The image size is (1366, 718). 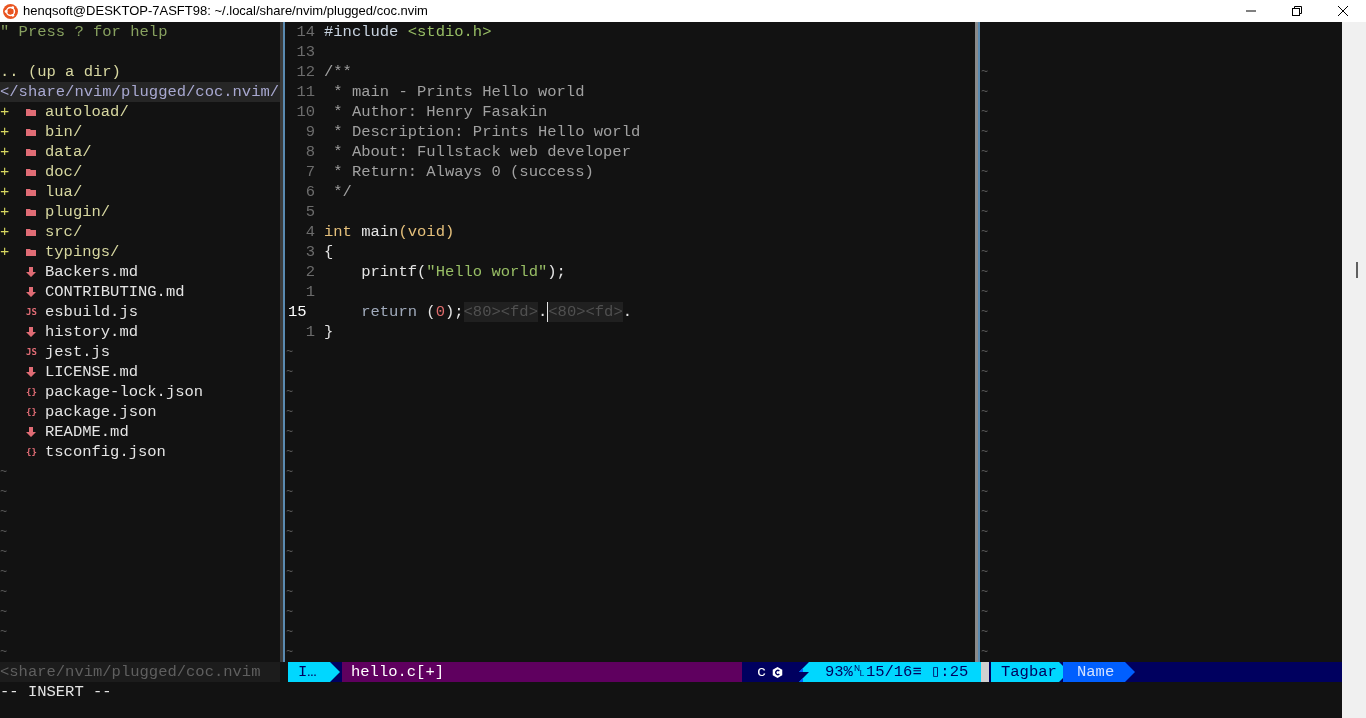 What do you see at coordinates (84, 32) in the screenshot?
I see `help-text: " Press ? for help` at bounding box center [84, 32].